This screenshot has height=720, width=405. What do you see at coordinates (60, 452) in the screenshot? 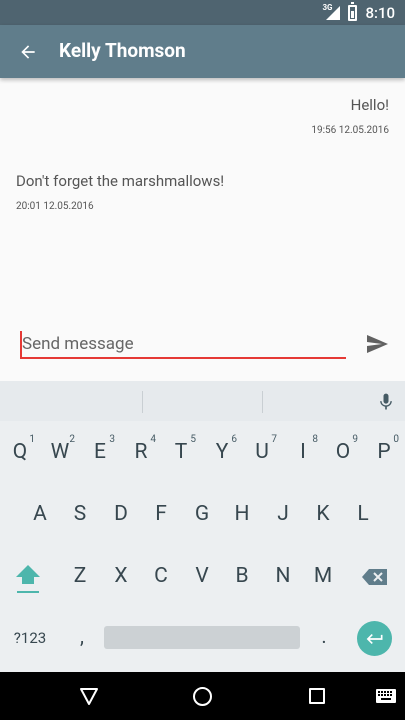
I see `key-w: W2` at bounding box center [60, 452].